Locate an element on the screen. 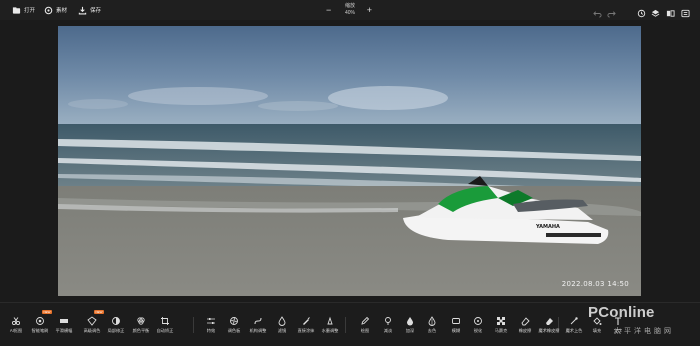  watermark: PConline 太平洋电脑网 is located at coordinates (642, 324).